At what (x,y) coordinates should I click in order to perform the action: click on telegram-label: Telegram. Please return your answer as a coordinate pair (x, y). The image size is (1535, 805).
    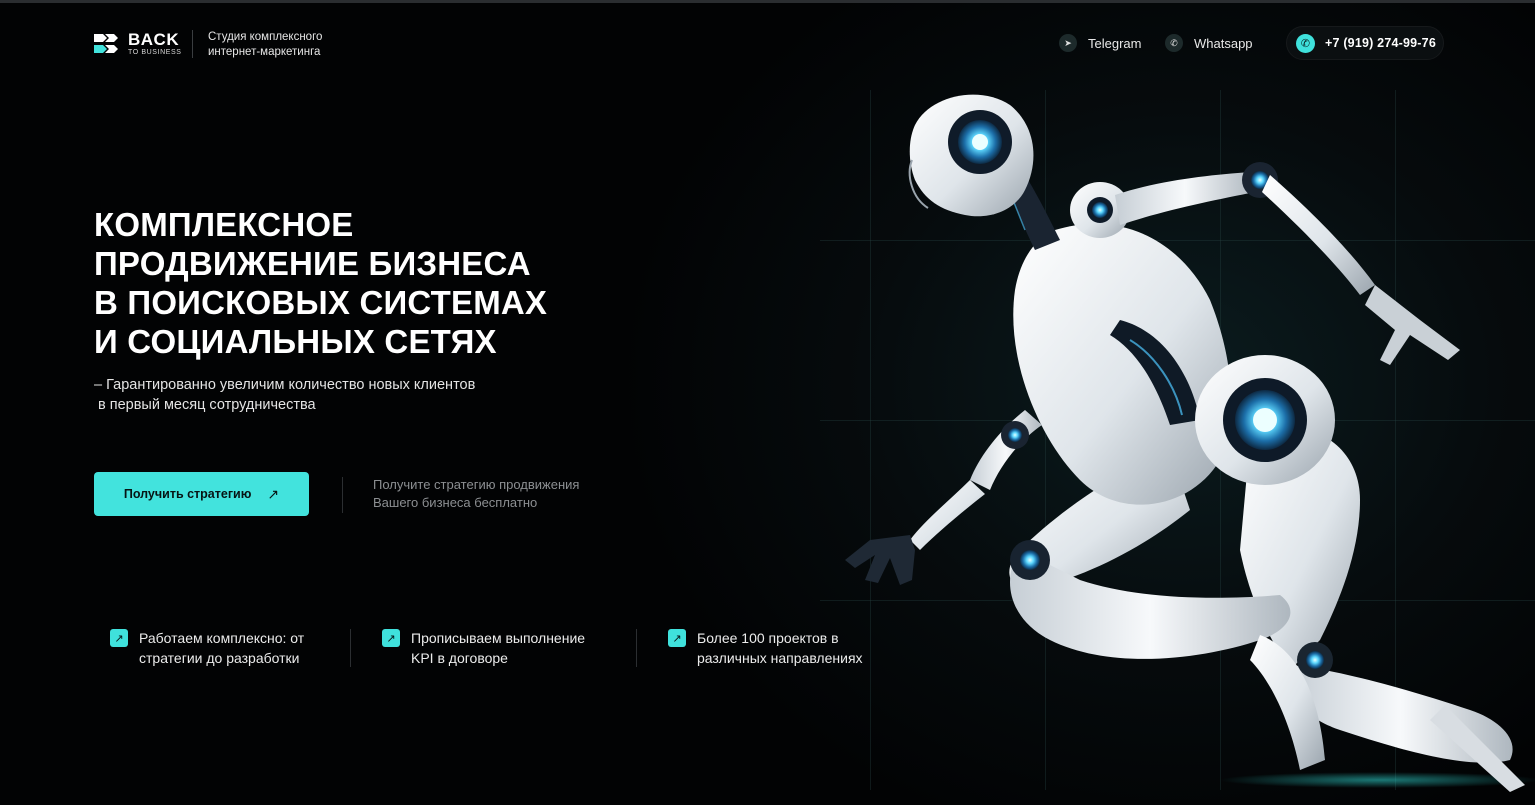
    Looking at the image, I should click on (1115, 43).